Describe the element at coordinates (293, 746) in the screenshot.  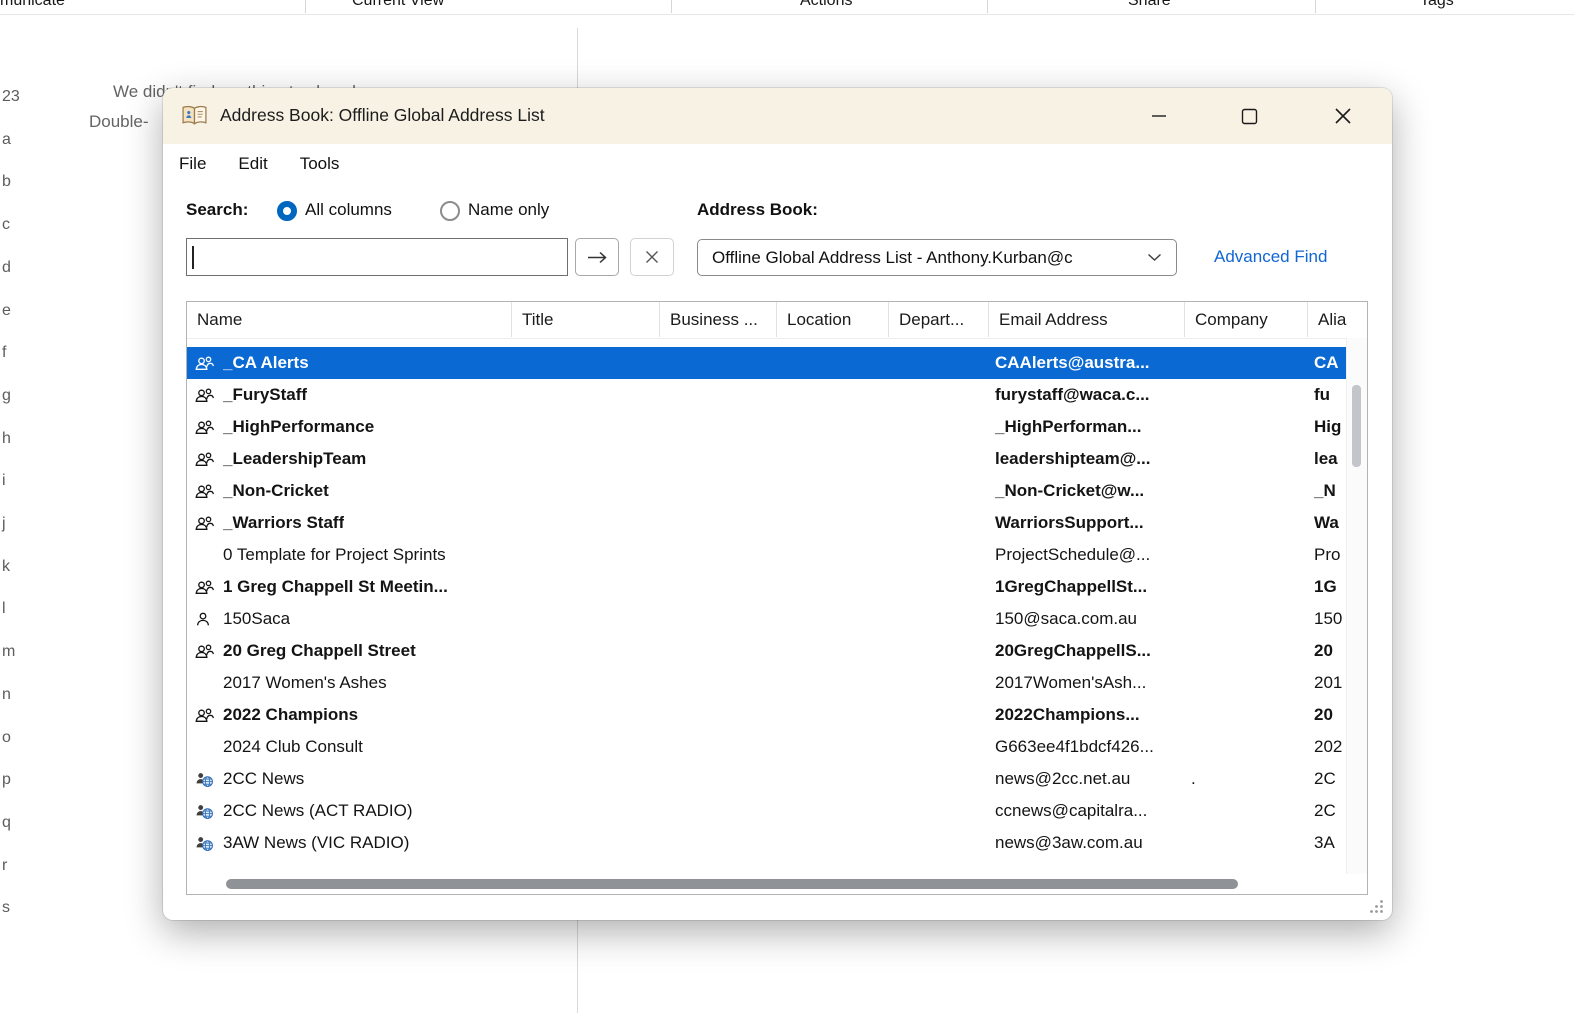
I see `contact-name: 2024 Club Consult` at that location.